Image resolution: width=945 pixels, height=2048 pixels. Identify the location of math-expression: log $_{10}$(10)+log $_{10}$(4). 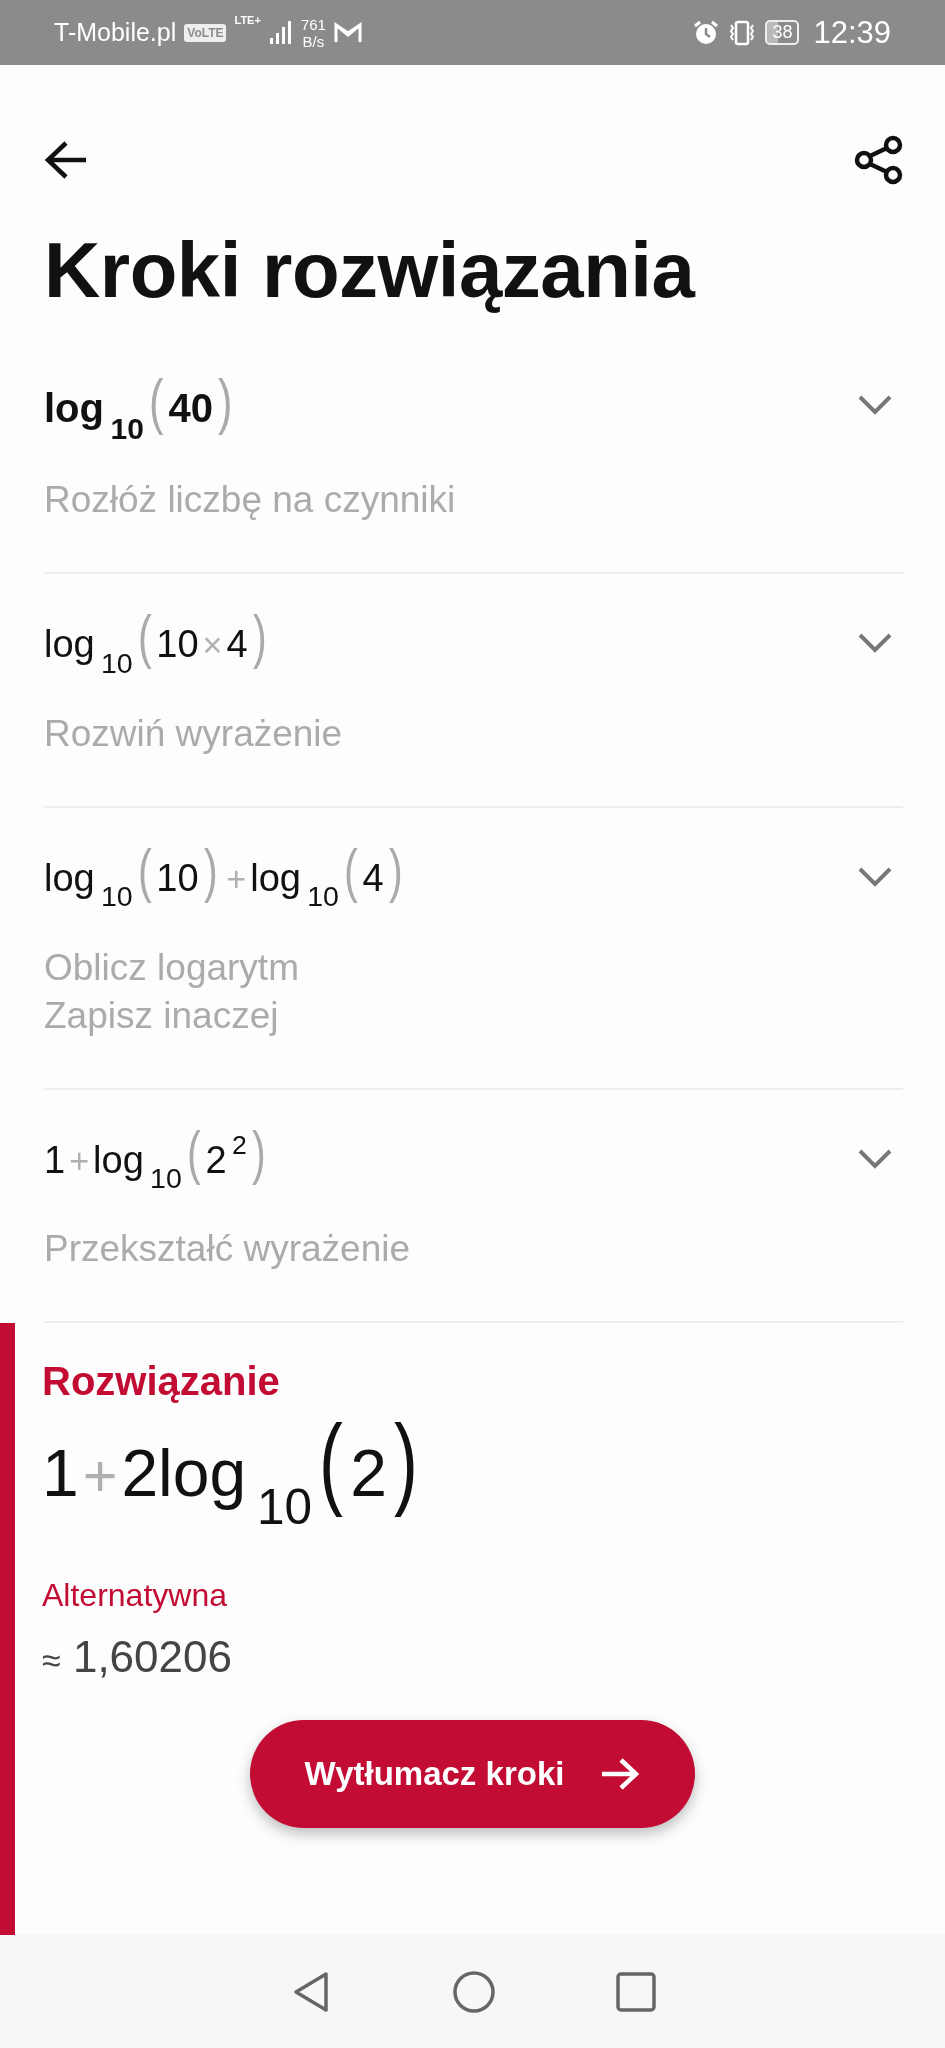
(224, 878).